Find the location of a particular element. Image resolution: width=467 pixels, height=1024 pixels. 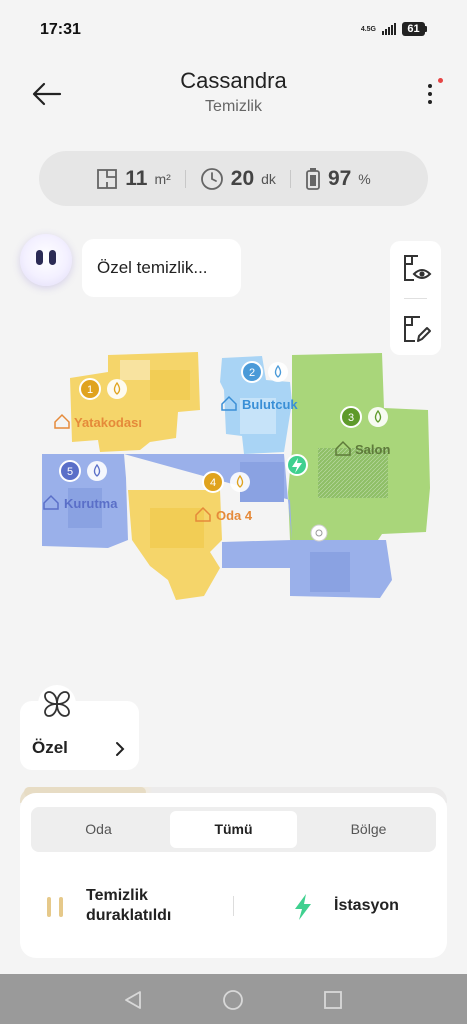

notification-dot is located at coordinates (440, 80).